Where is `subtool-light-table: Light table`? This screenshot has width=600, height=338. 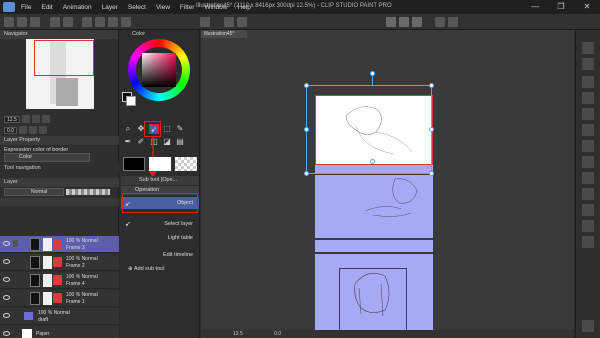 subtool-light-table: Light table is located at coordinates (160, 238).